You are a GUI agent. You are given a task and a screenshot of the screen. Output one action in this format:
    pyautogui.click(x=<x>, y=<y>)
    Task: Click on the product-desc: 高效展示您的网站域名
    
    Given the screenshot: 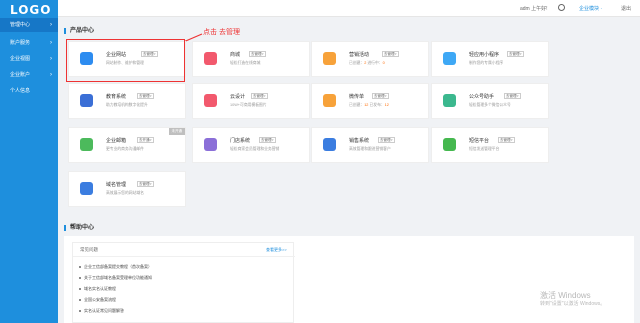 What is the action you would take?
    pyautogui.click(x=125, y=193)
    